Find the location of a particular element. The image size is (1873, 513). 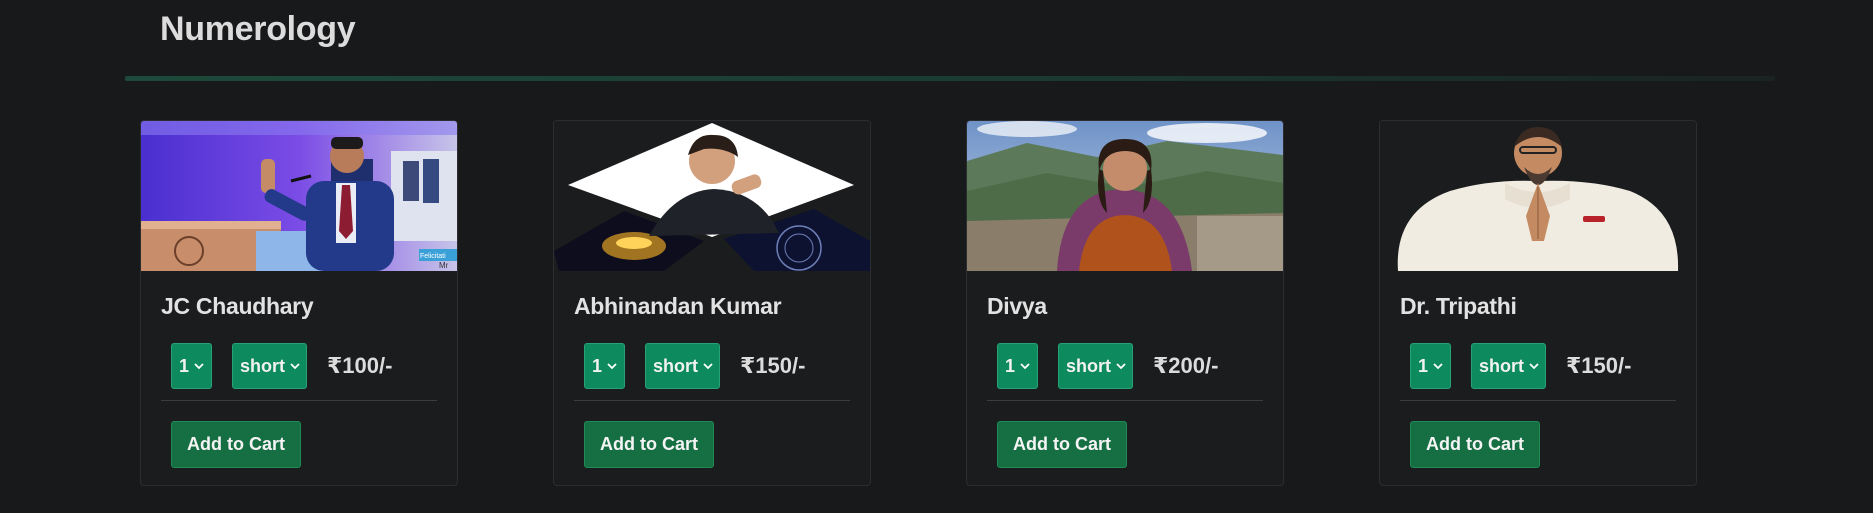

price-label: ₹100/- is located at coordinates (360, 365).